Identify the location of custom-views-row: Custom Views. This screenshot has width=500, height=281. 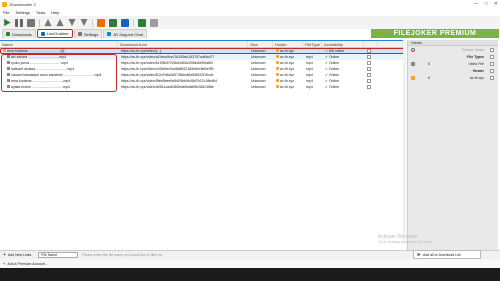
(453, 49).